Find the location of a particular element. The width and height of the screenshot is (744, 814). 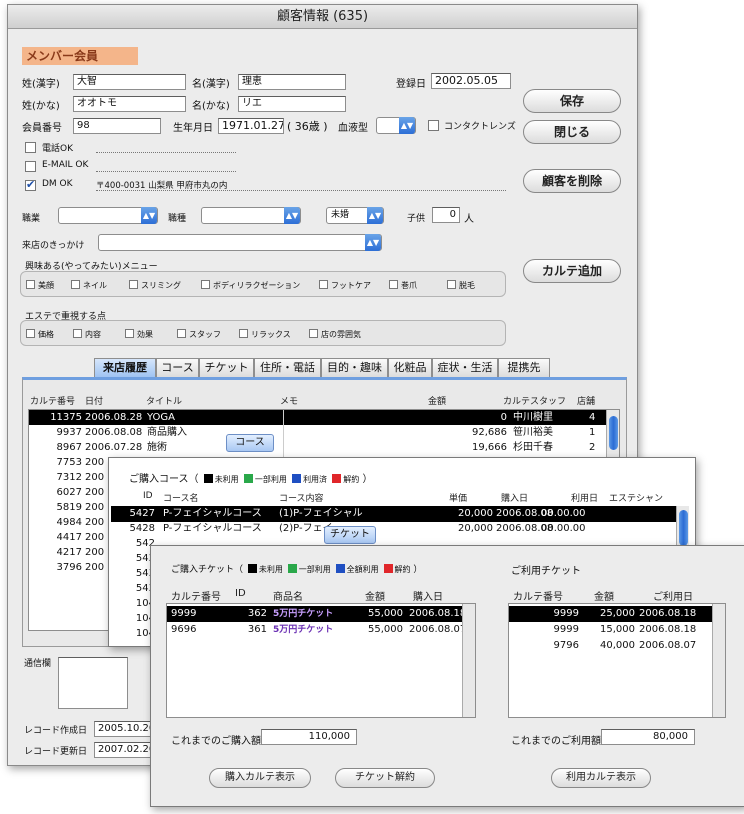

member-badge: メンバー会員 is located at coordinates (80, 56).